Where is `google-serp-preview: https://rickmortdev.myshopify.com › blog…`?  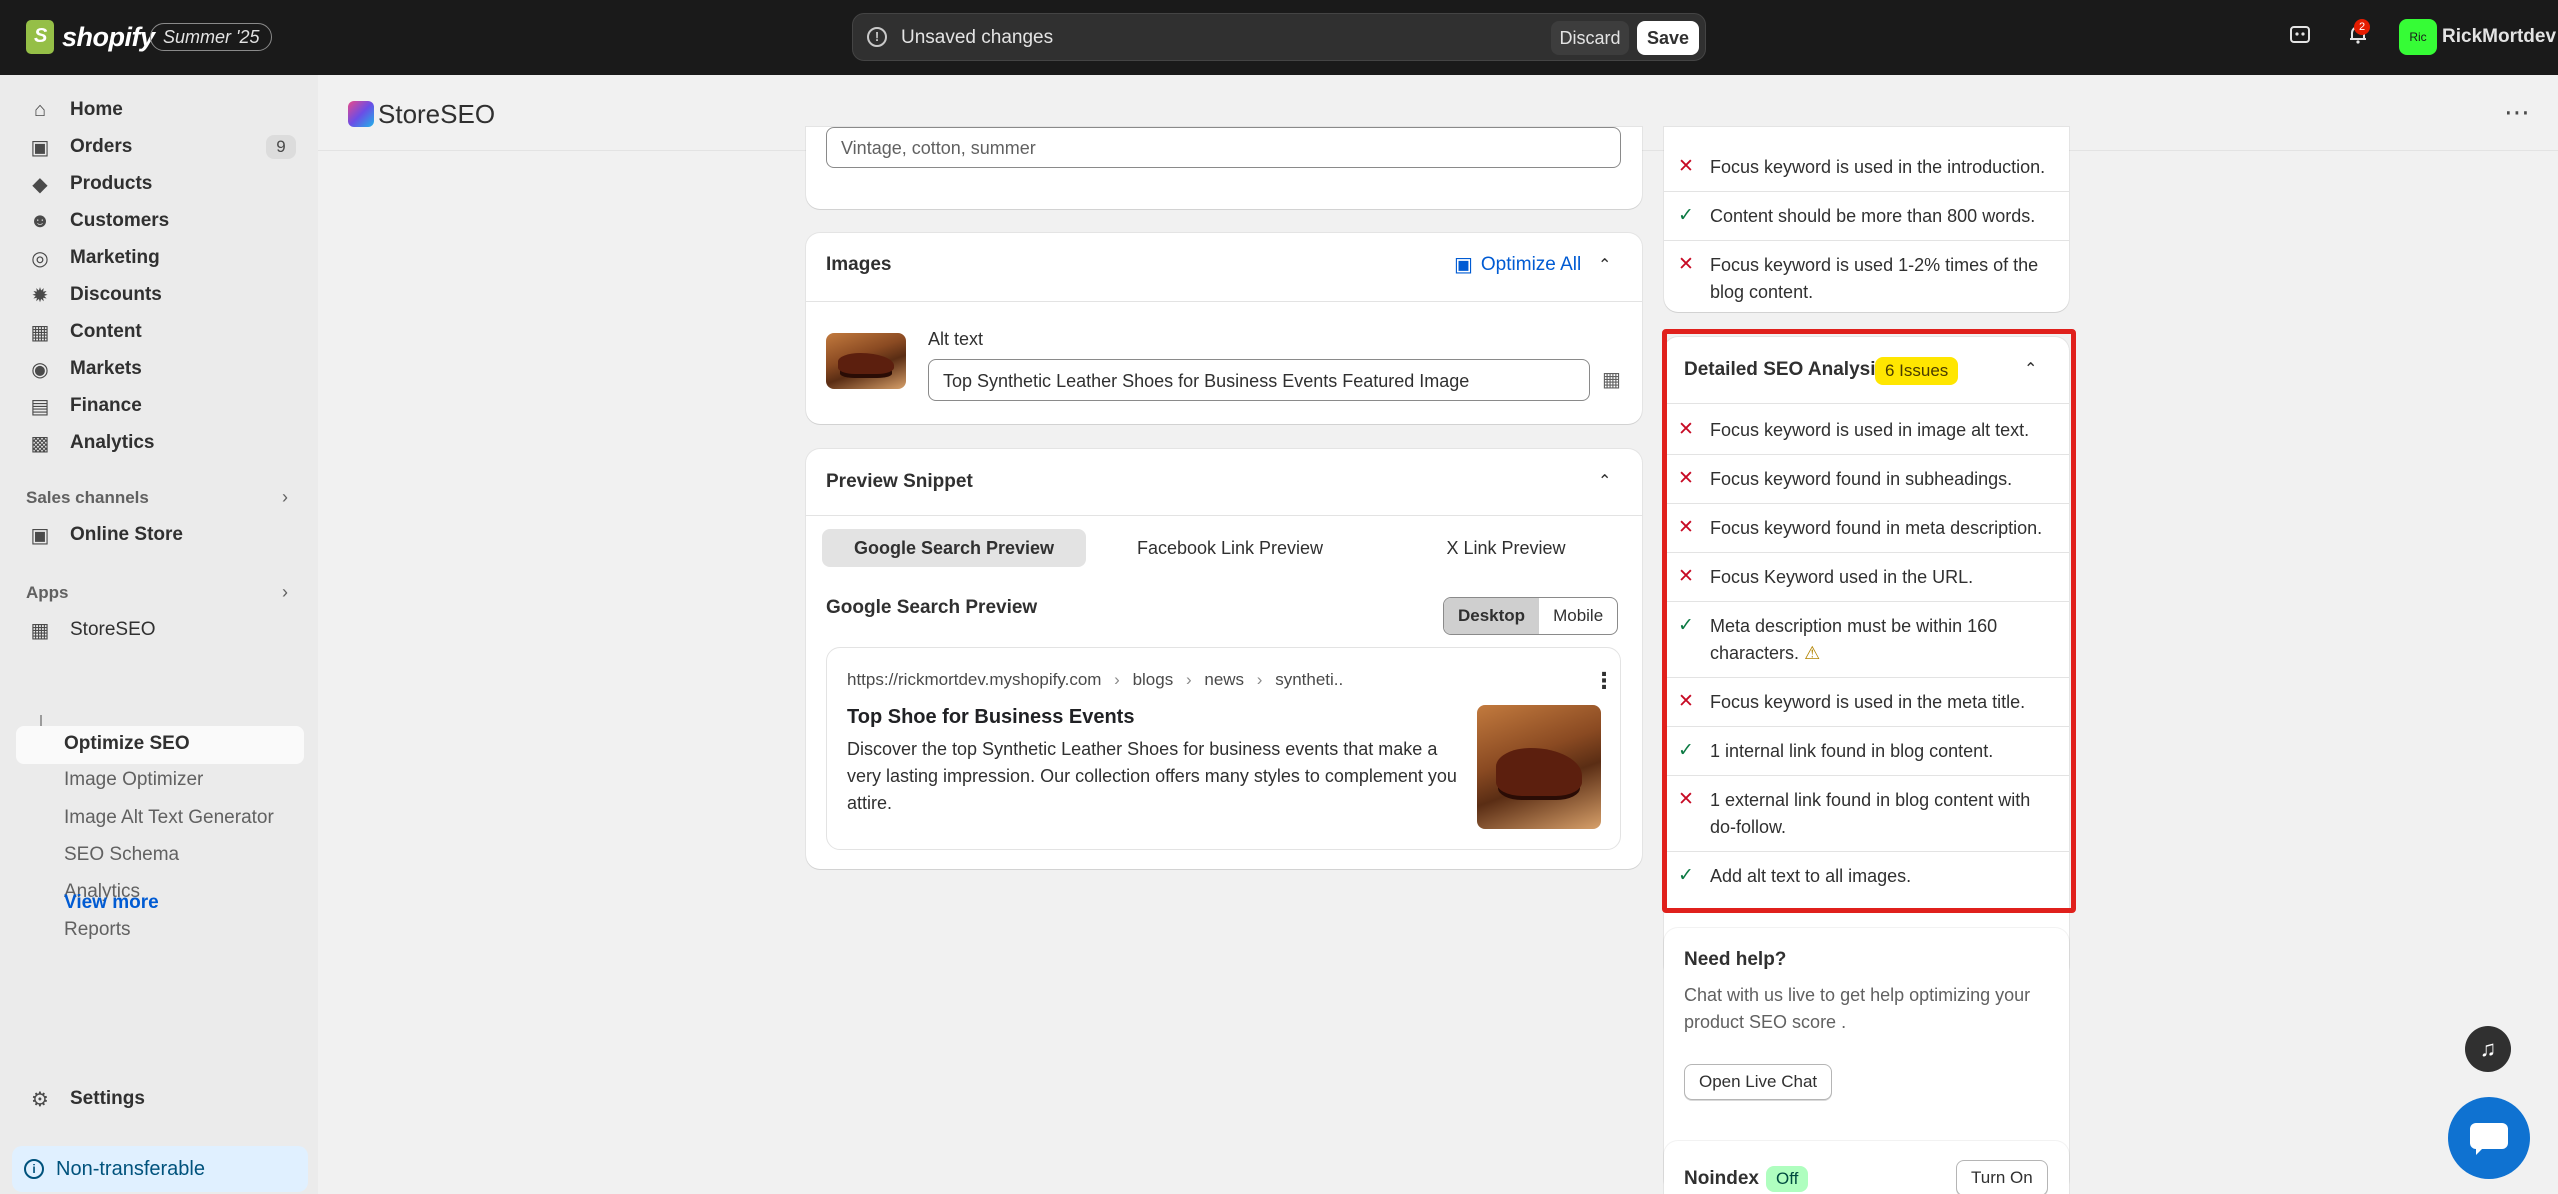 google-serp-preview: https://rickmortdev.myshopify.com › blog… is located at coordinates (1223, 748).